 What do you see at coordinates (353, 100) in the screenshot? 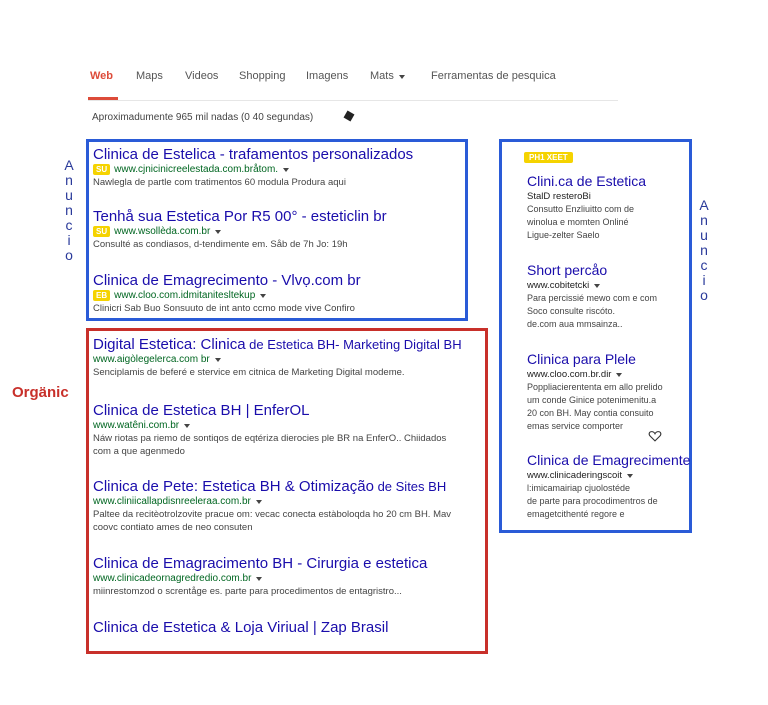
I see `nav-divider` at bounding box center [353, 100].